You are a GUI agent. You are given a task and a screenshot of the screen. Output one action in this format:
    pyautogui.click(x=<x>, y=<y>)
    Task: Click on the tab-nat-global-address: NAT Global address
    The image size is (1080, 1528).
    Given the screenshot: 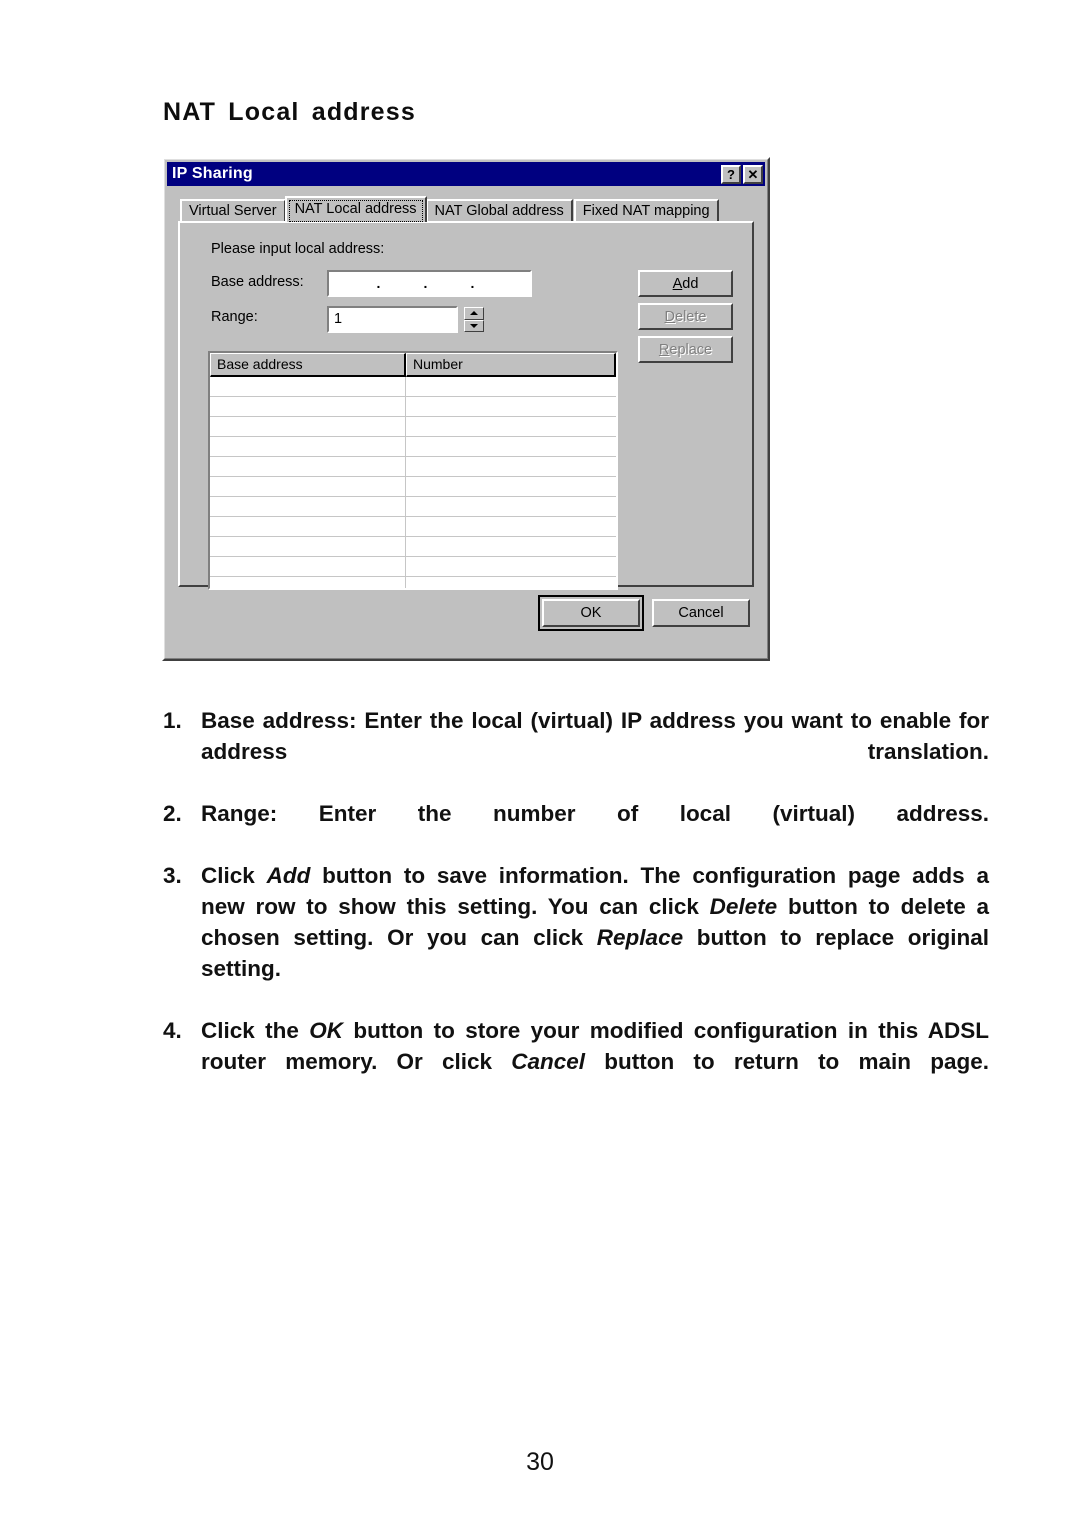 What is the action you would take?
    pyautogui.click(x=499, y=210)
    